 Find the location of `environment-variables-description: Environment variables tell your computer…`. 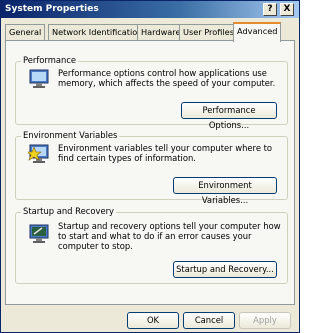

environment-variables-description: Environment variables tell your computer… is located at coordinates (165, 153).